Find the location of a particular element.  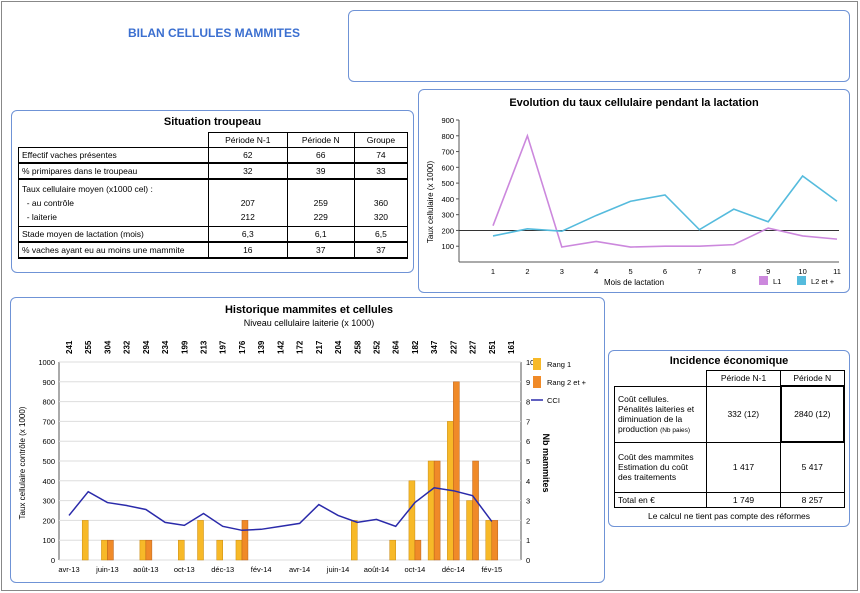

cell: 5 417 is located at coordinates (812, 467).